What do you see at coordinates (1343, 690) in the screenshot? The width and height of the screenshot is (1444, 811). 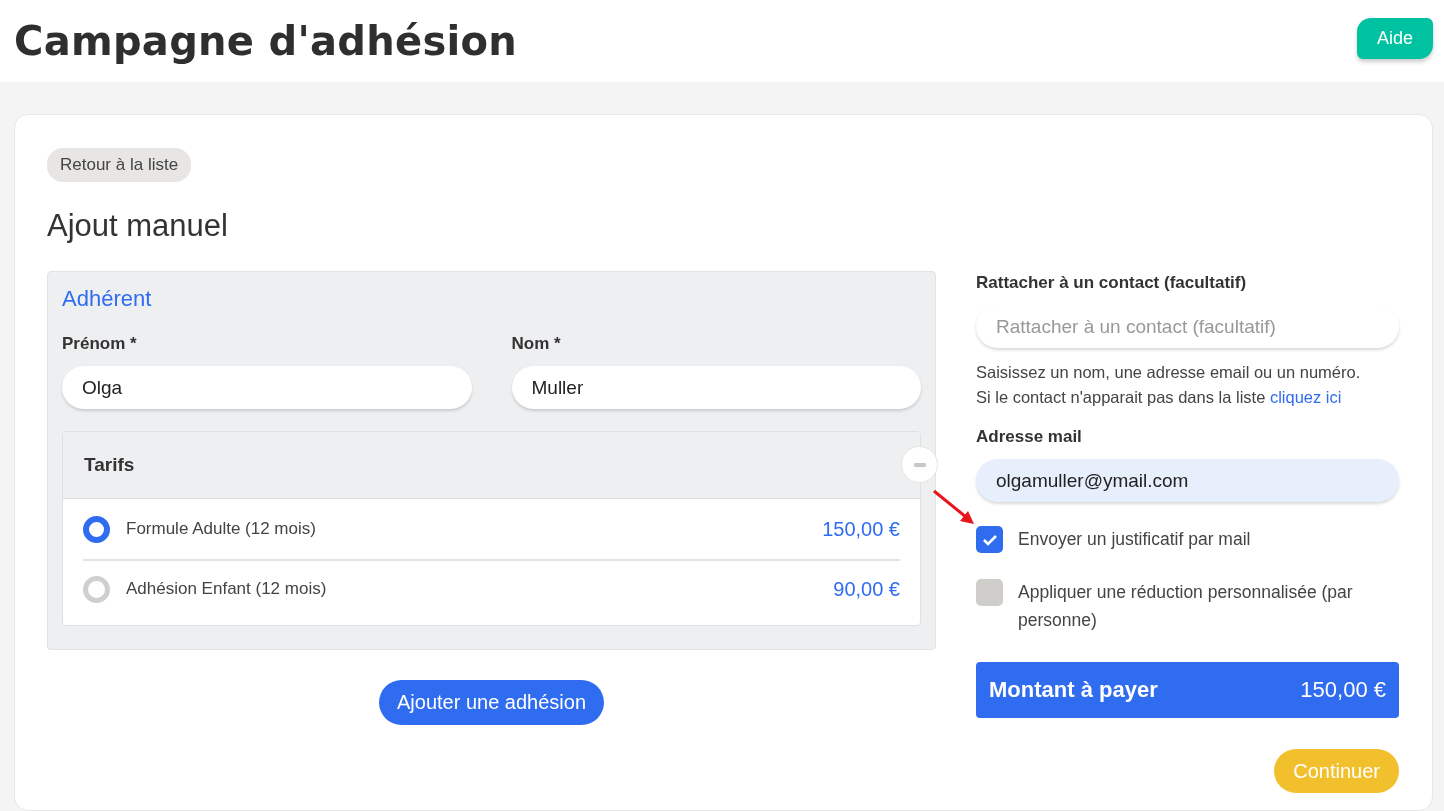 I see `total-amount: 150,00 €` at bounding box center [1343, 690].